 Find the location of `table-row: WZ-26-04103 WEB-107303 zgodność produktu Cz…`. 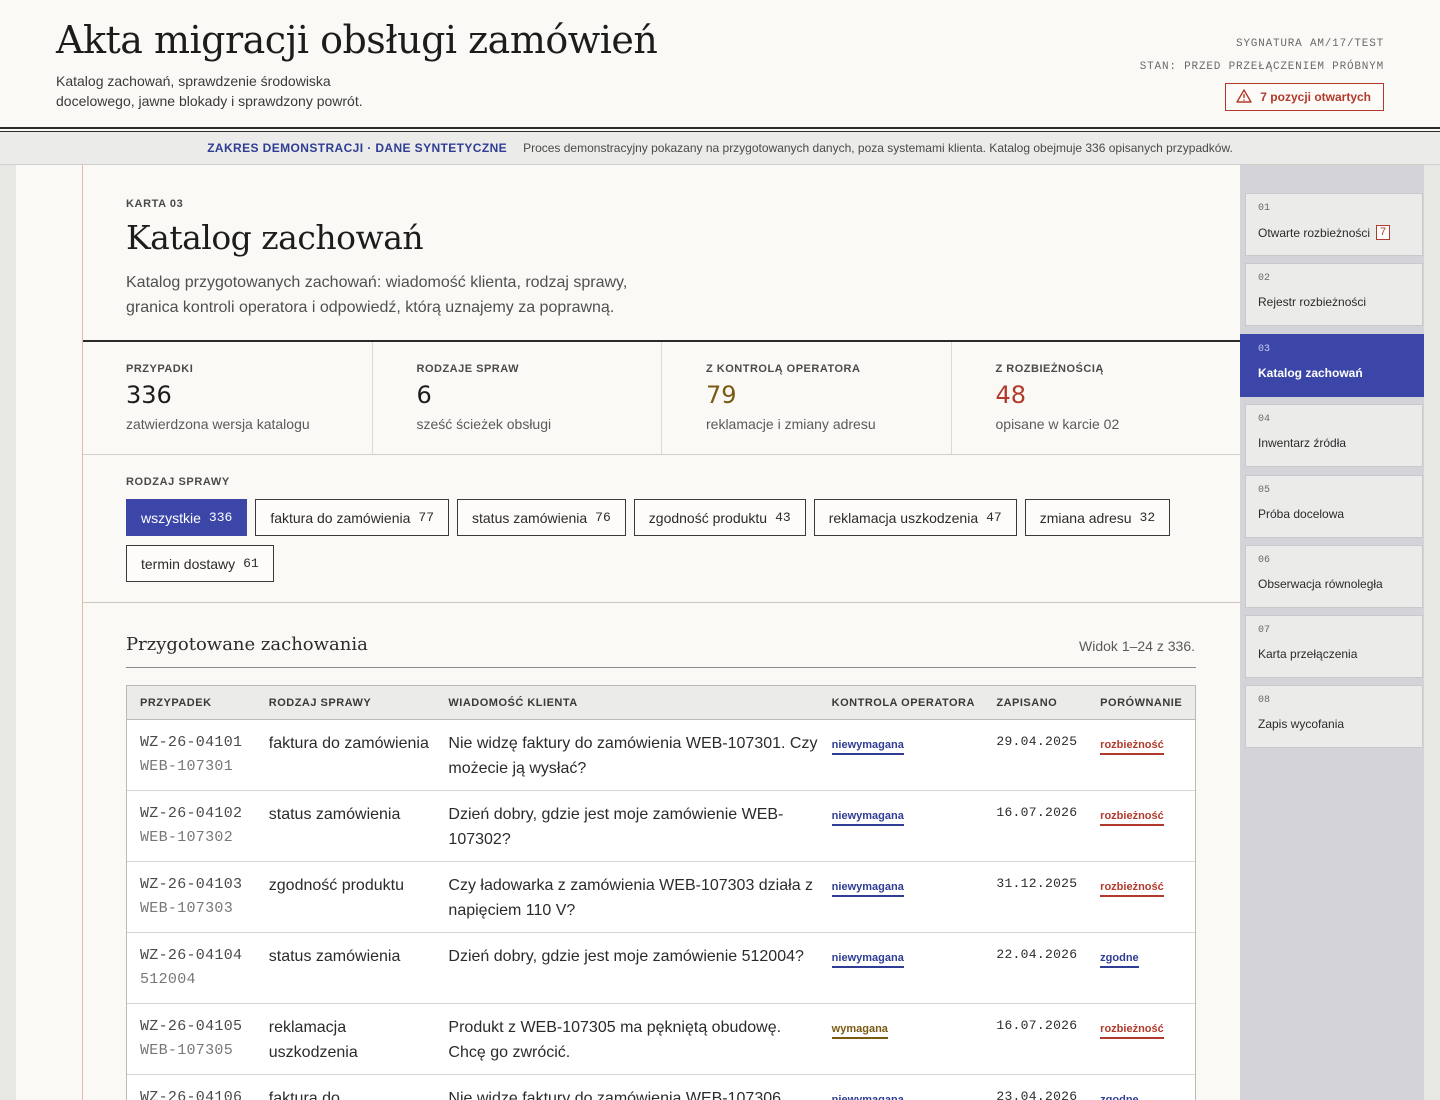

table-row: WZ-26-04103 WEB-107303 zgodność produktu Cz… is located at coordinates (661, 897).